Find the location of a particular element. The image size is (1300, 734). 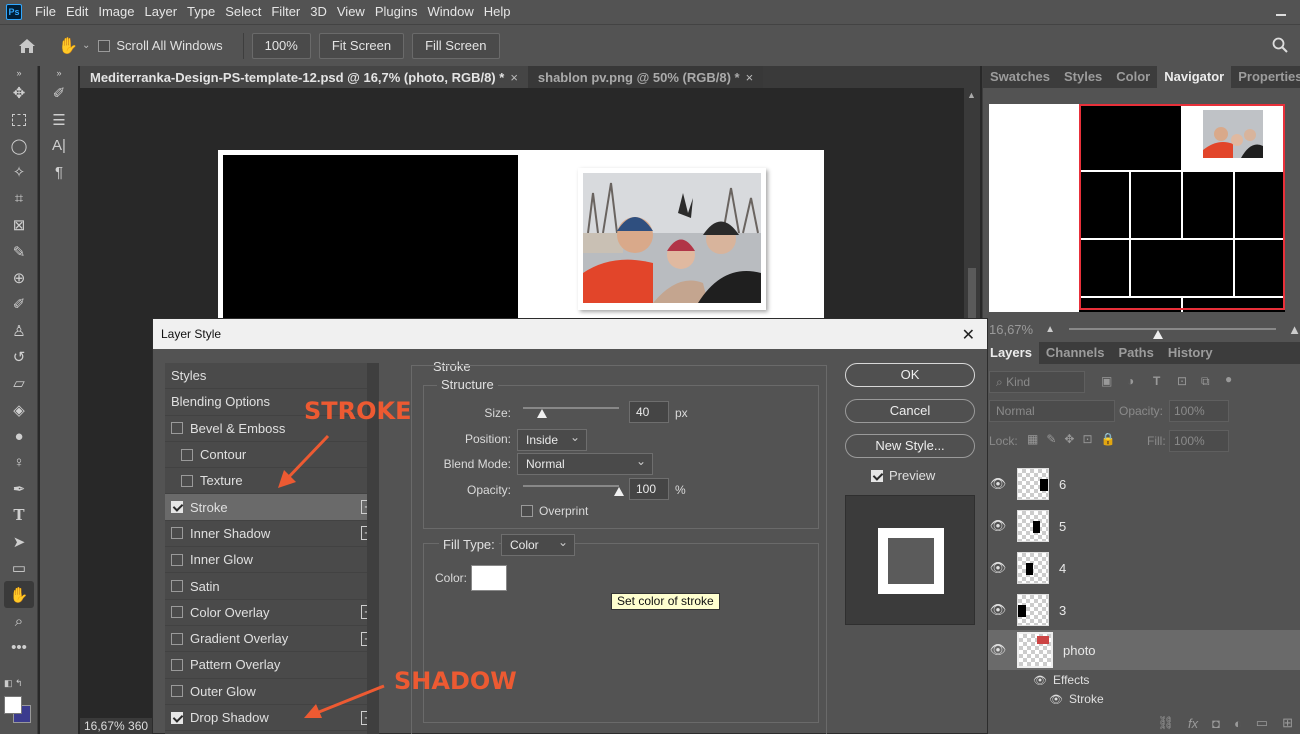

opacity-field: 100% is located at coordinates (1199, 411).